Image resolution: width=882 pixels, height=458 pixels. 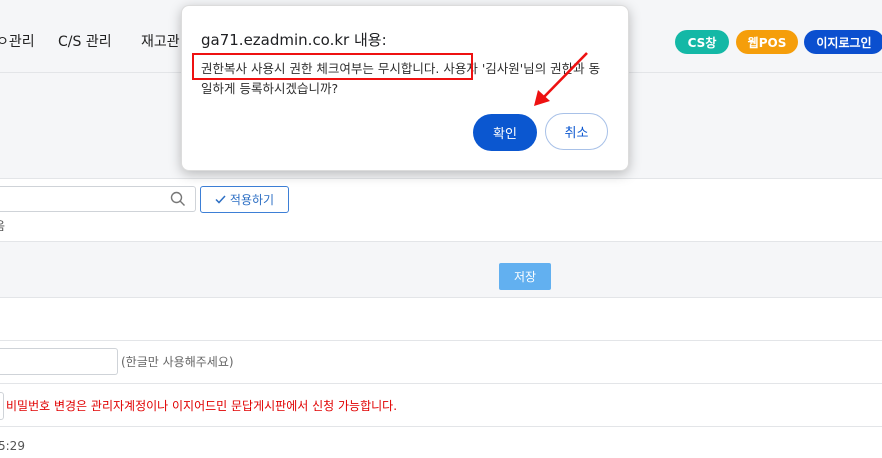 I want to click on search-icon, so click(x=178, y=199).